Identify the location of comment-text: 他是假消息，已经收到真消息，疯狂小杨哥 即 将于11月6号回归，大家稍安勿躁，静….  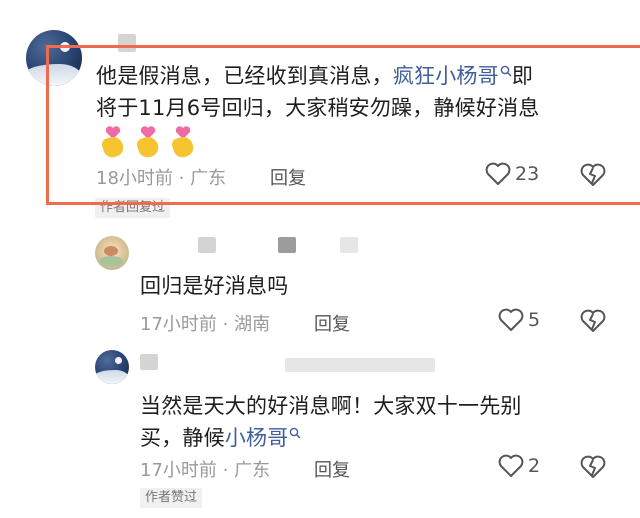
(366, 92).